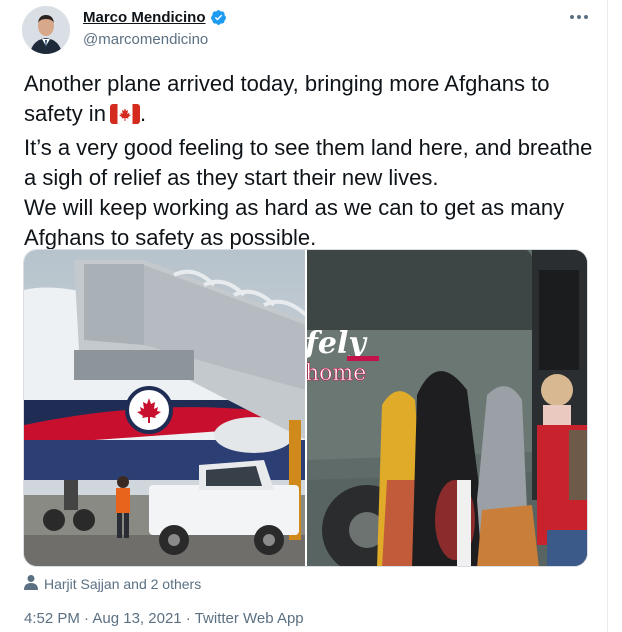 This screenshot has width=622, height=632. What do you see at coordinates (31, 583) in the screenshot?
I see `person-icon` at bounding box center [31, 583].